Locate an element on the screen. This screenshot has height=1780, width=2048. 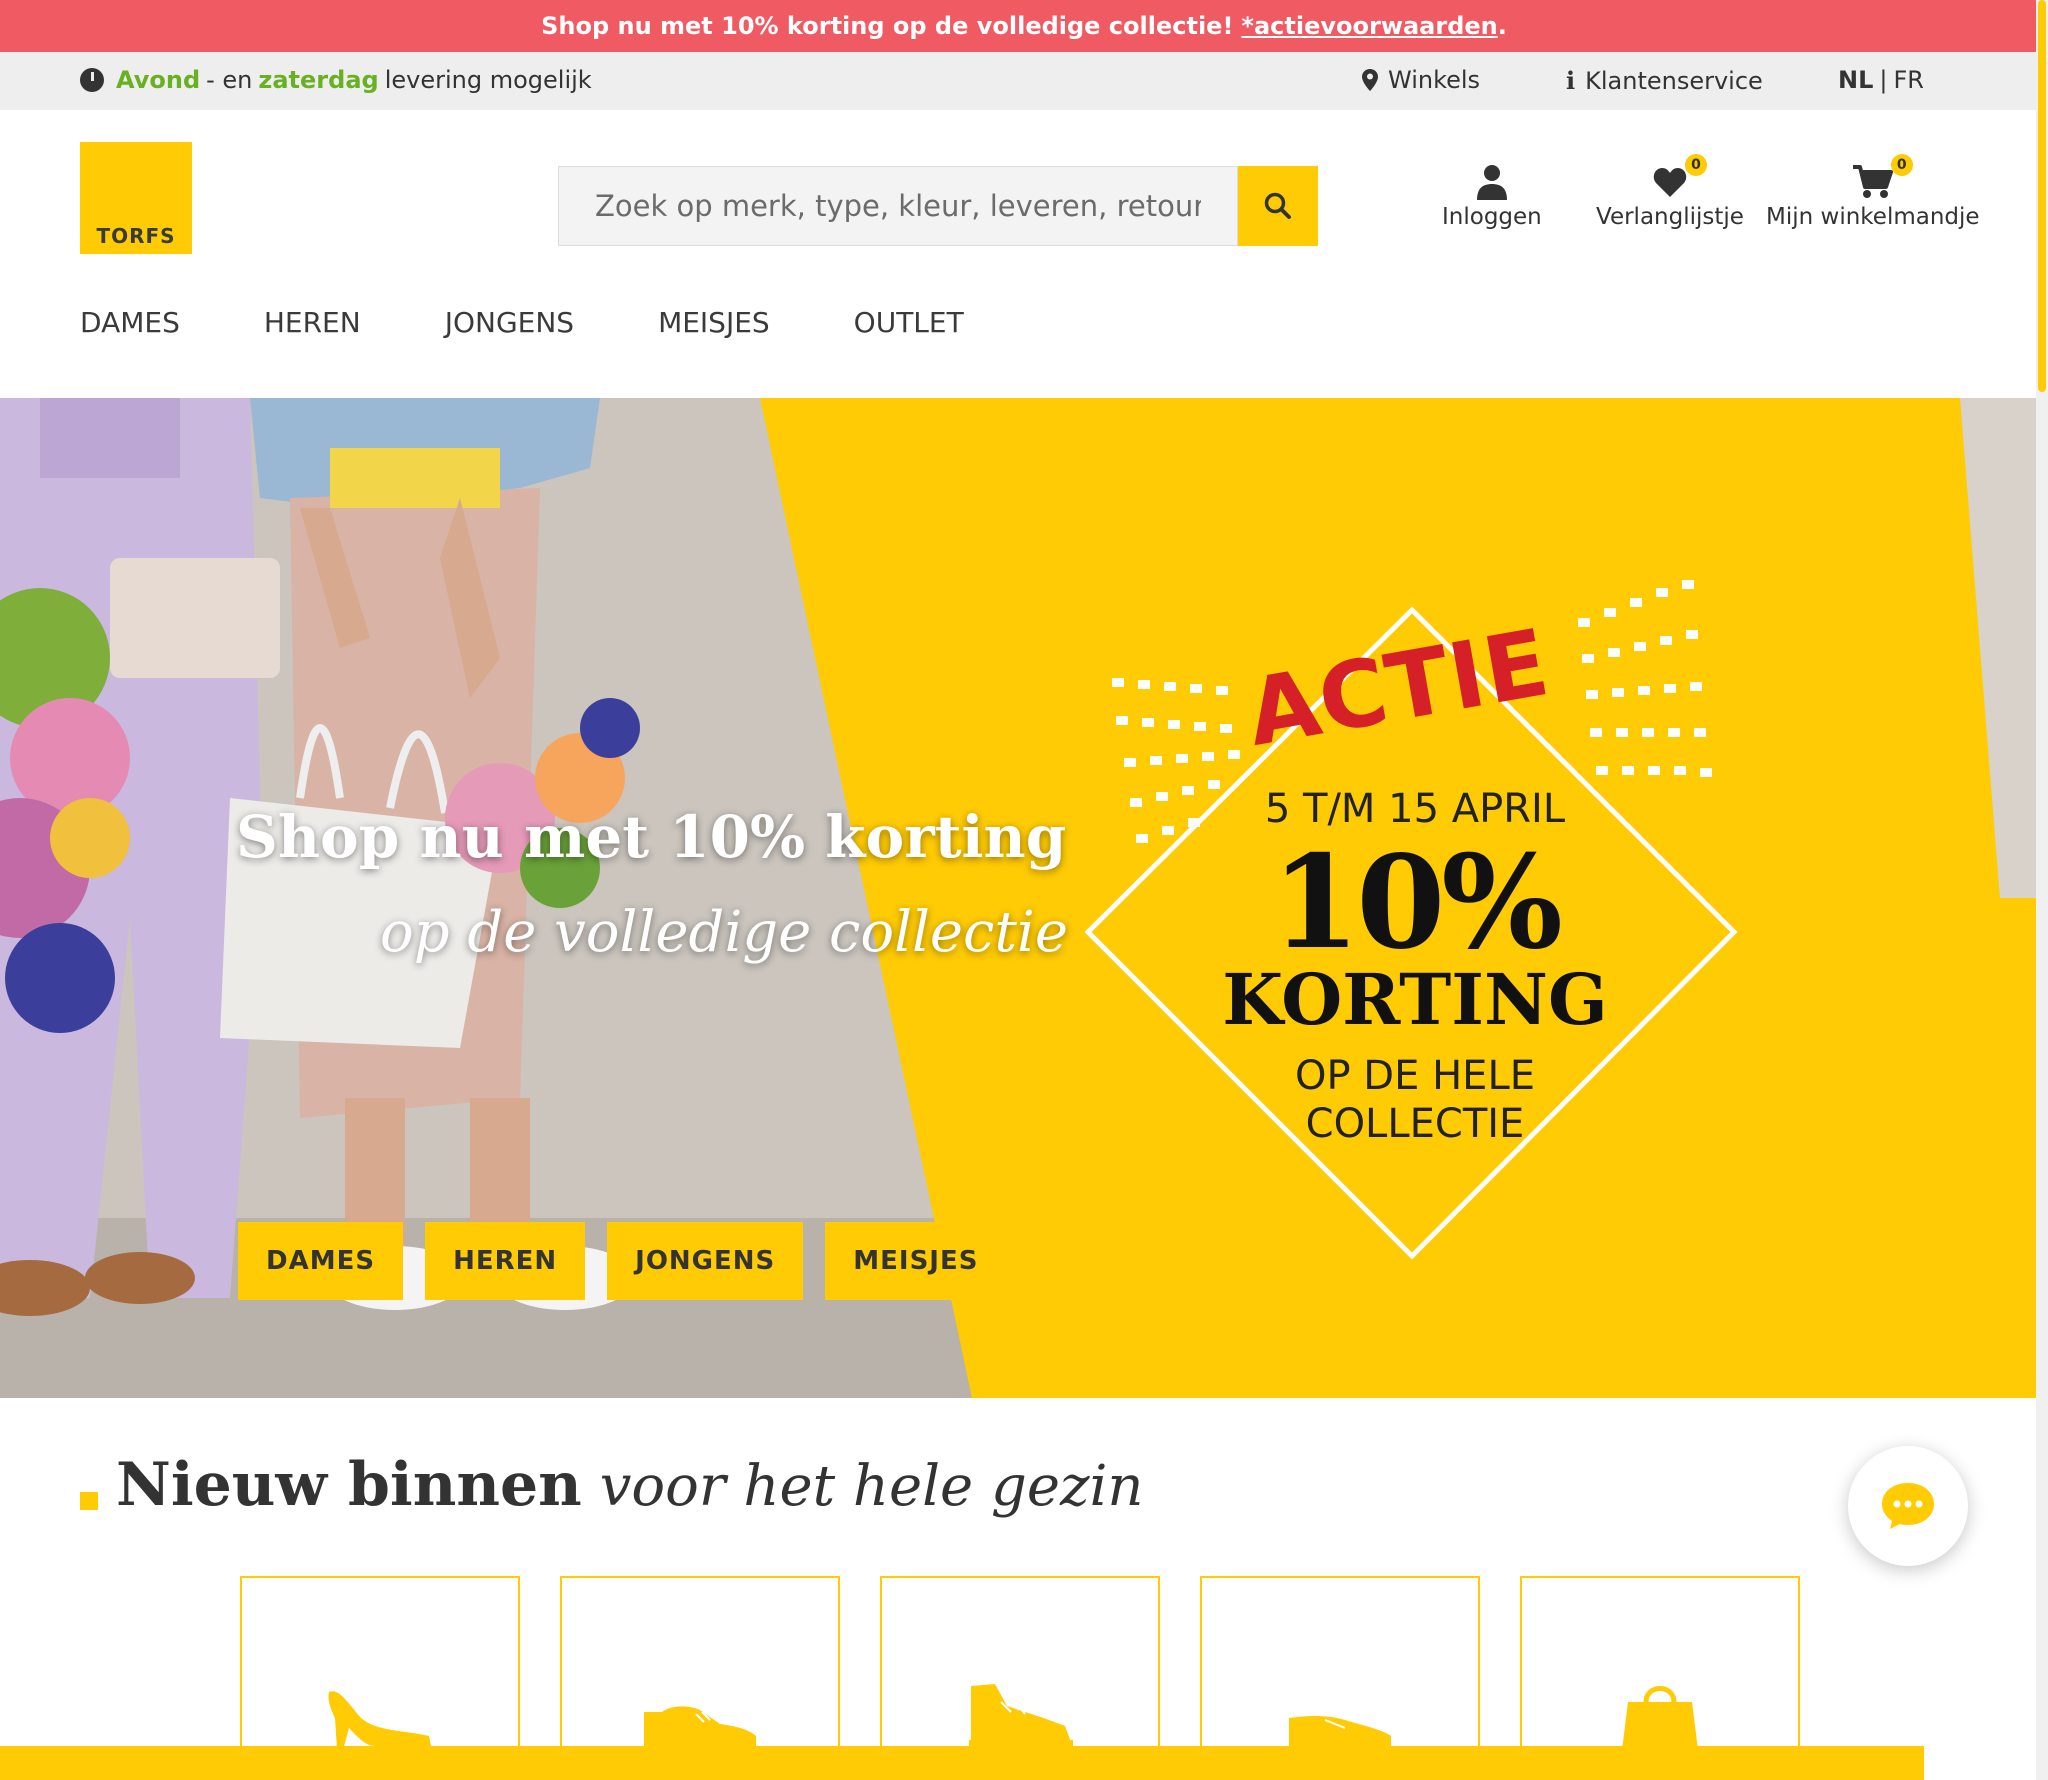
wishlist-count-badge: 0 is located at coordinates (1695, 165).